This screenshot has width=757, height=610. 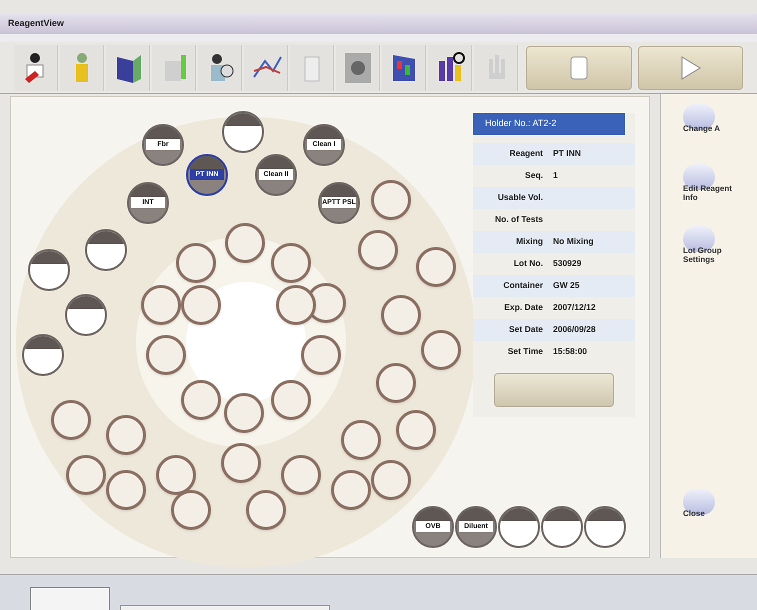 What do you see at coordinates (525, 153) in the screenshot?
I see `field-label: Reagent` at bounding box center [525, 153].